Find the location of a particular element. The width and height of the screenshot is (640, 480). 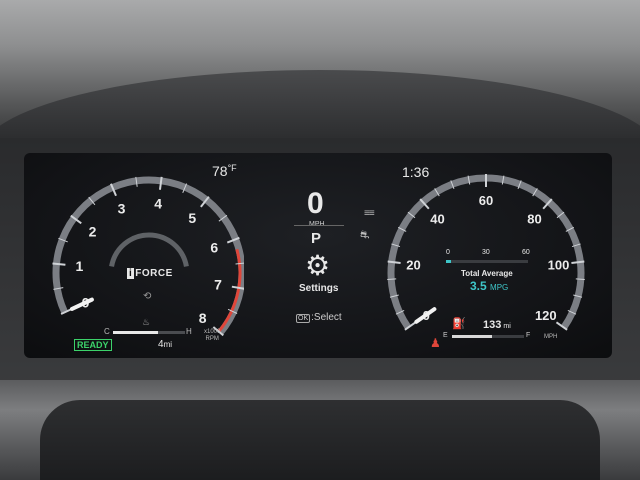

fuel-empty-label: E is located at coordinates (445, 335).